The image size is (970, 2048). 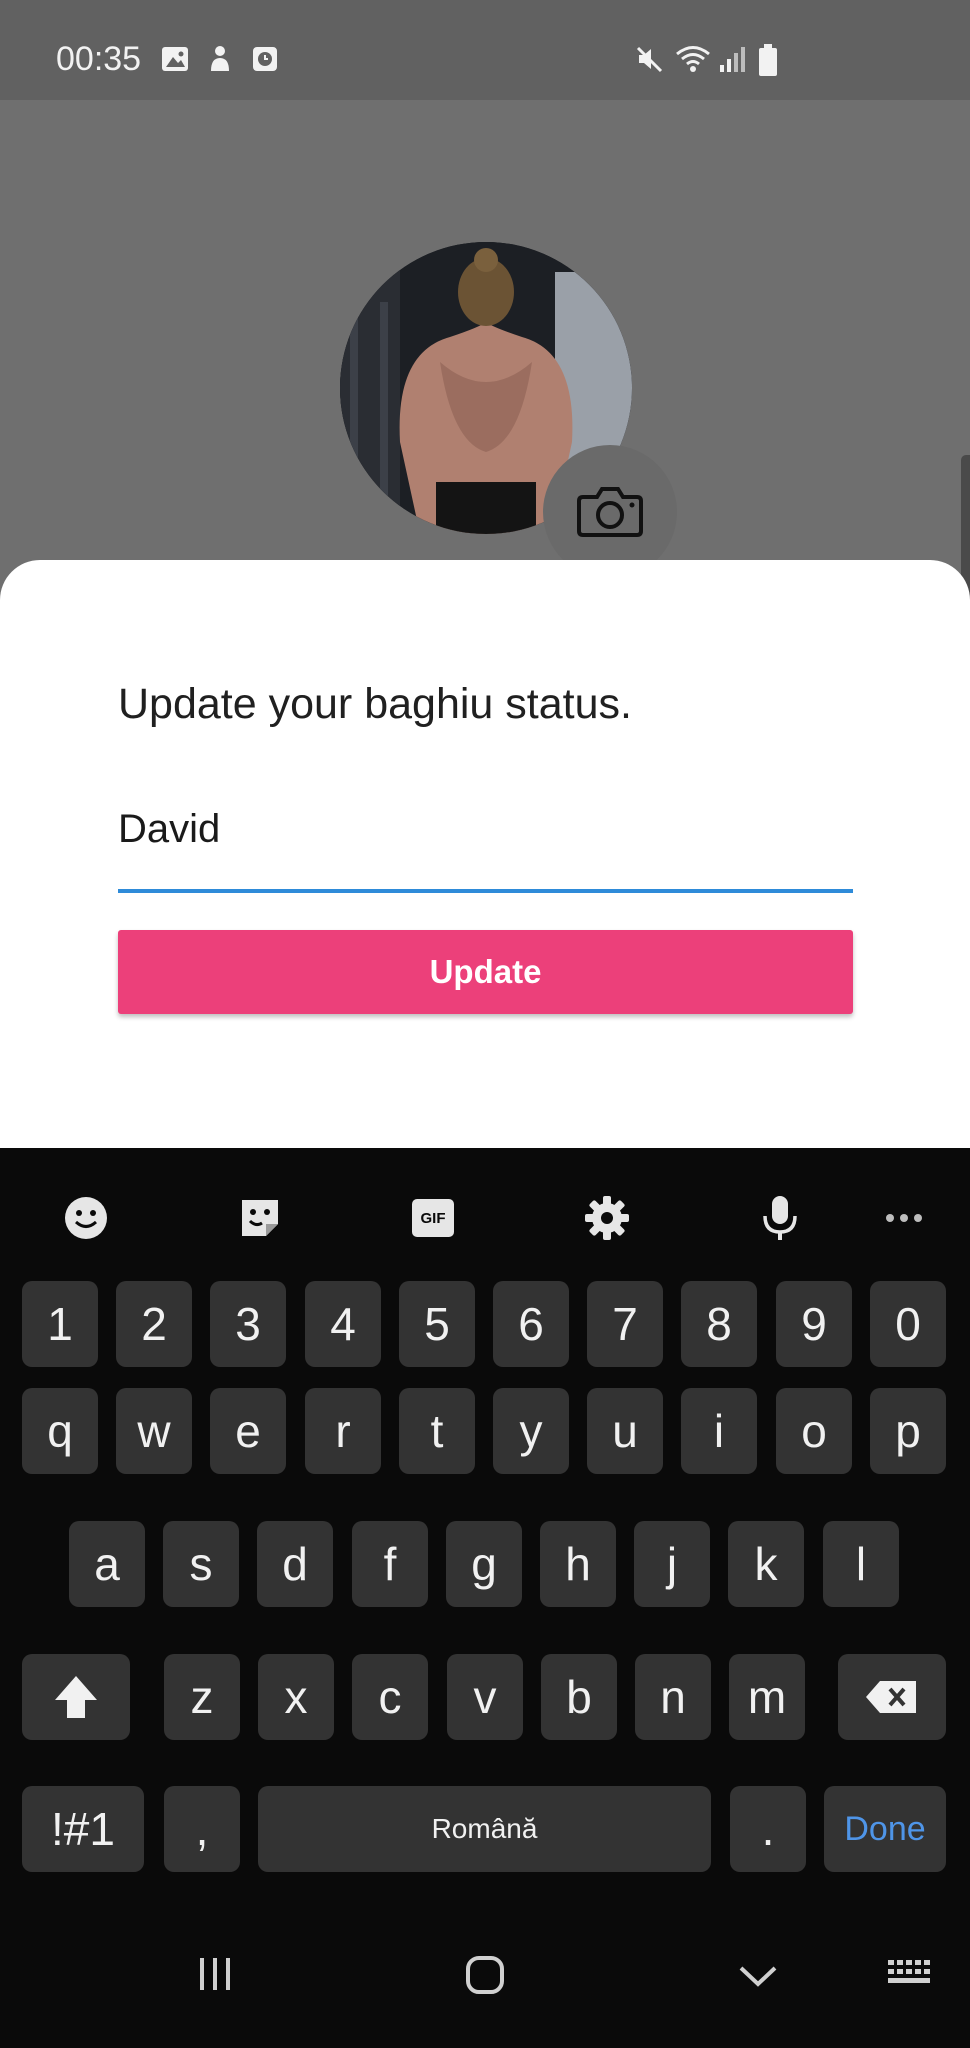 I want to click on image-icon, so click(x=175, y=59).